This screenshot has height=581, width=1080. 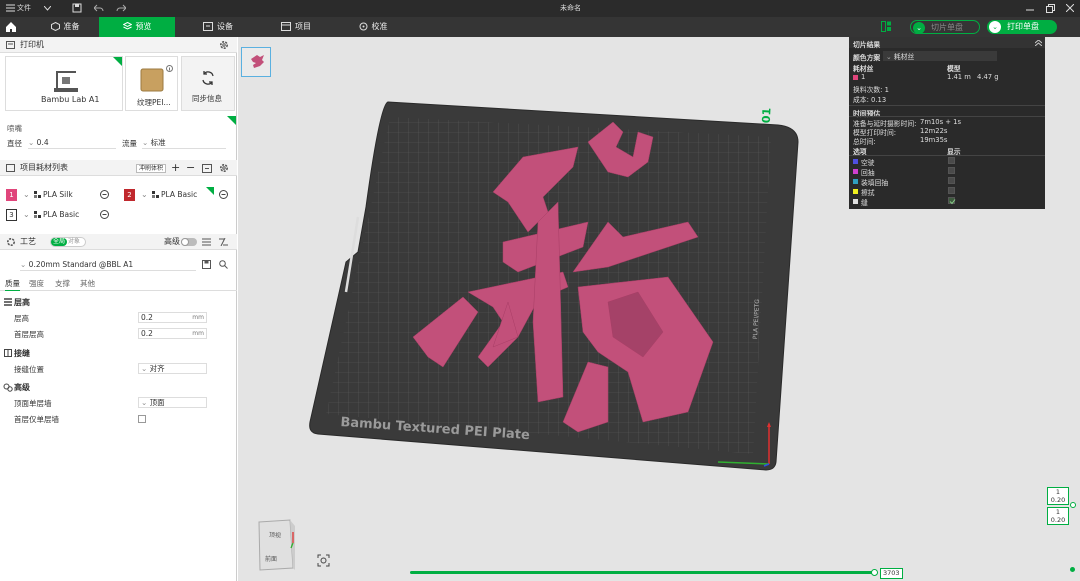 I want to click on filament-item-3: 3 ⌄ PLA Basic, so click(x=59, y=215).